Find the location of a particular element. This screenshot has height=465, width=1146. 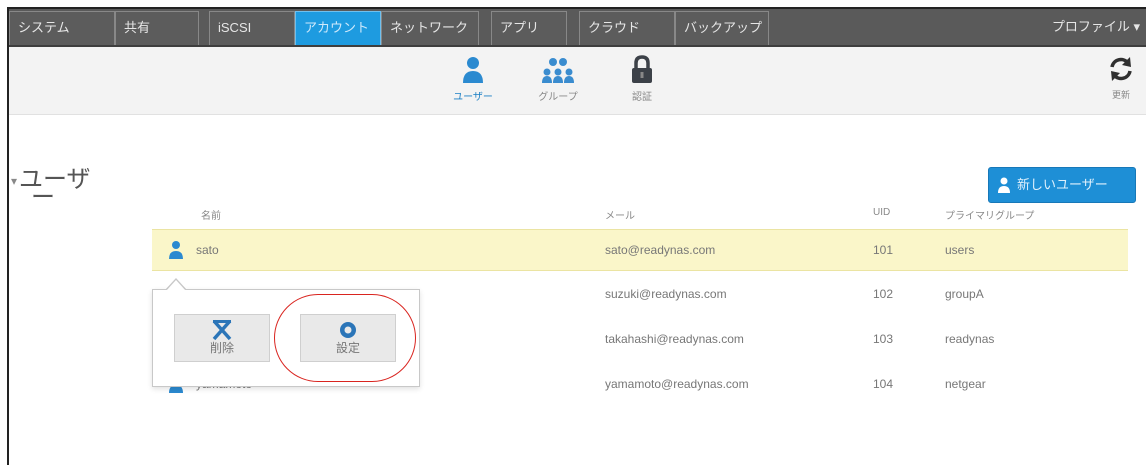

tab-iscsi: iSCSI is located at coordinates (252, 28).